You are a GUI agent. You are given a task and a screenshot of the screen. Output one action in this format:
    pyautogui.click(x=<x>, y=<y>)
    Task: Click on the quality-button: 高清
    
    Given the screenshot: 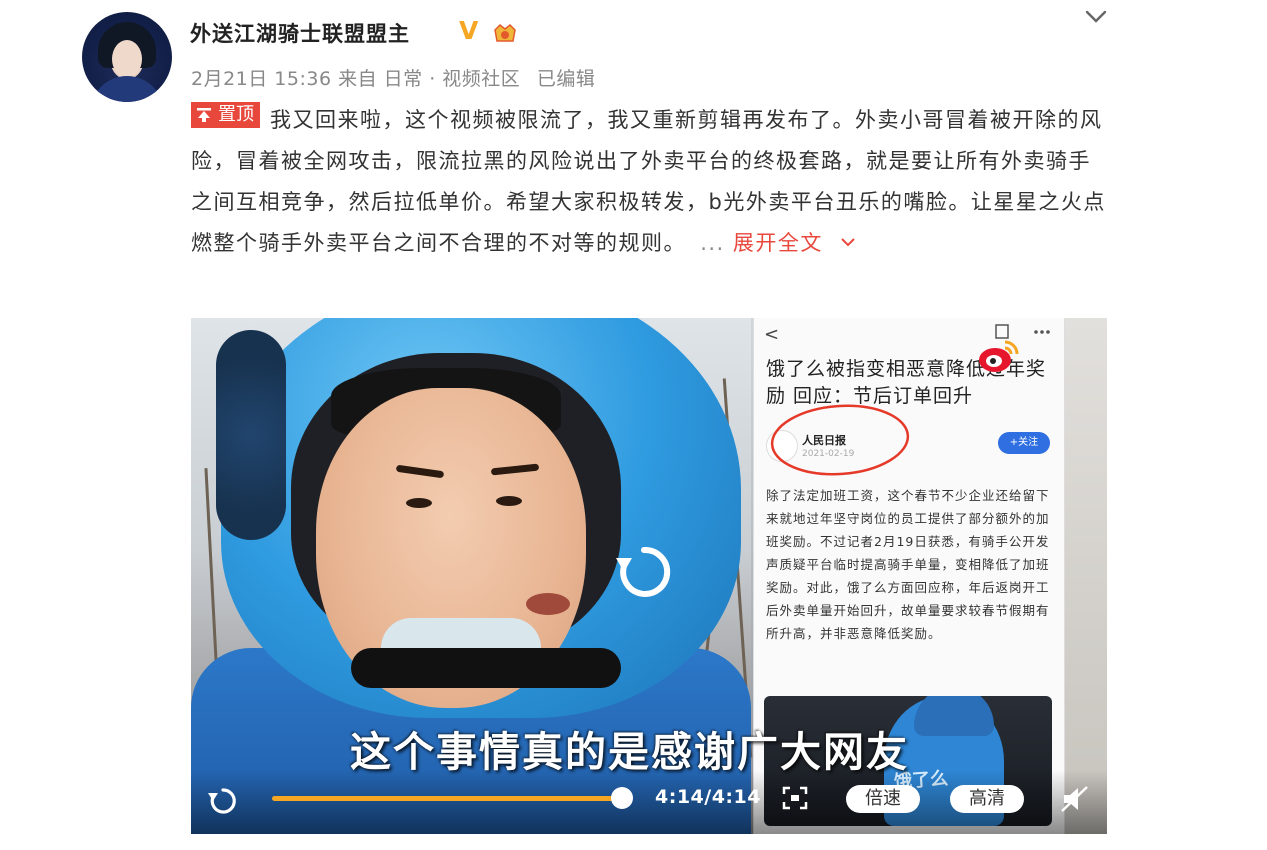 What is the action you would take?
    pyautogui.click(x=987, y=799)
    